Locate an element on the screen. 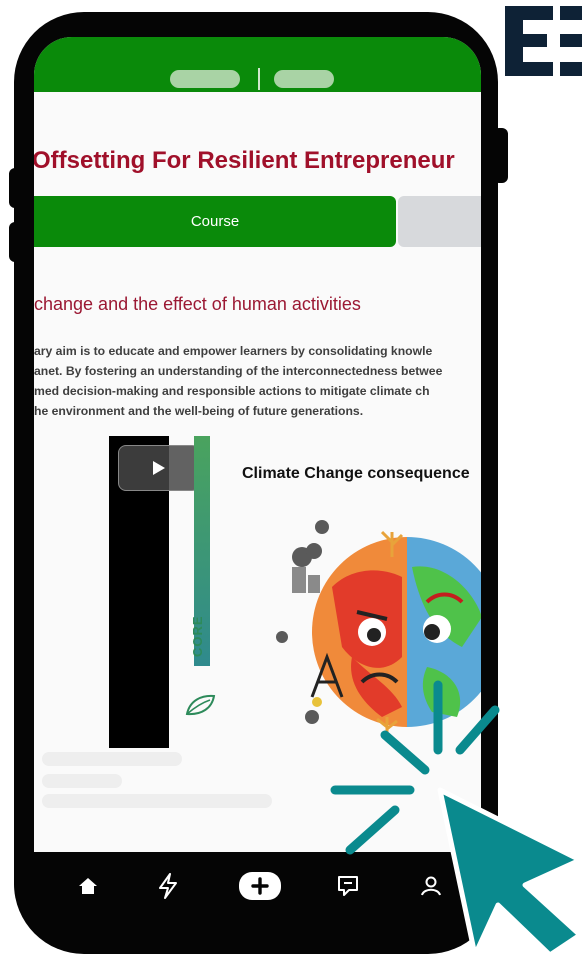 The height and width of the screenshot is (955, 582). tab-course: Course is located at coordinates (215, 221).